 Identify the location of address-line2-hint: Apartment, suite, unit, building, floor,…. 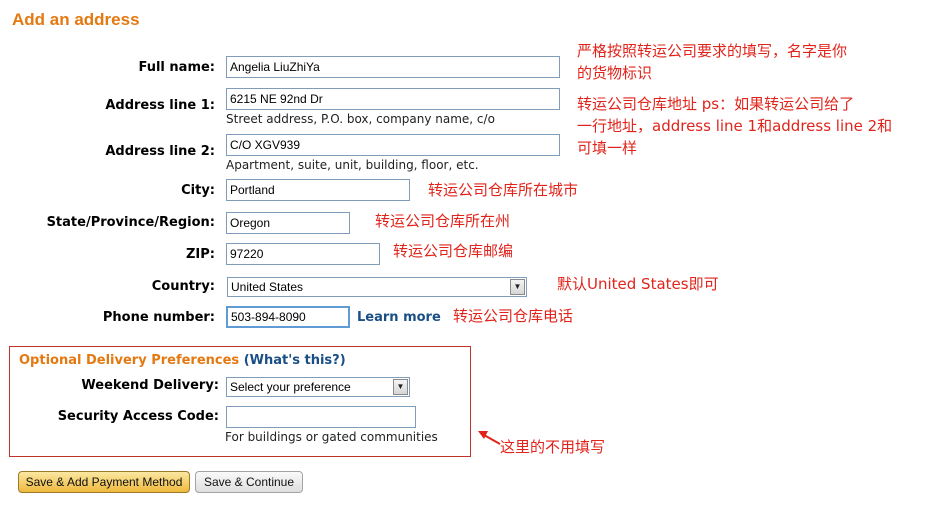
(352, 165).